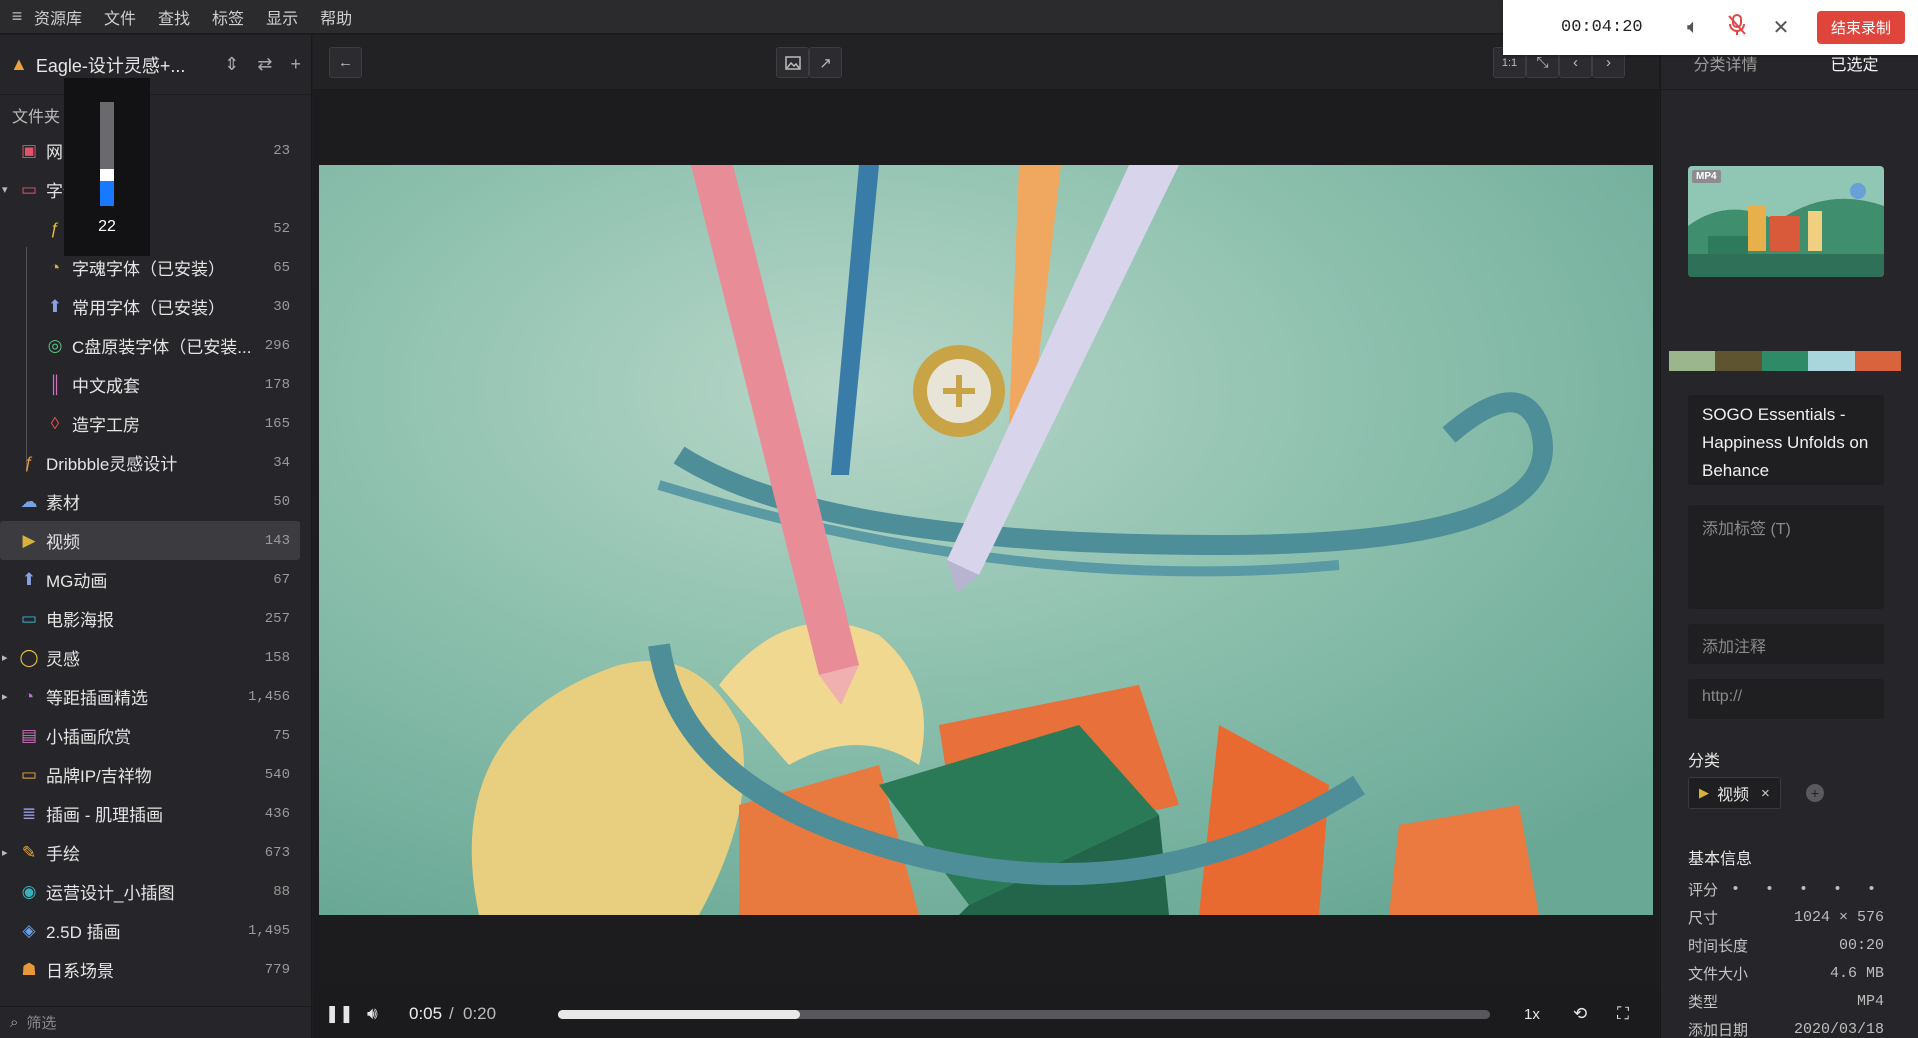 Image resolution: width=1918 pixels, height=1038 pixels. I want to click on add-icon: +, so click(295, 64).